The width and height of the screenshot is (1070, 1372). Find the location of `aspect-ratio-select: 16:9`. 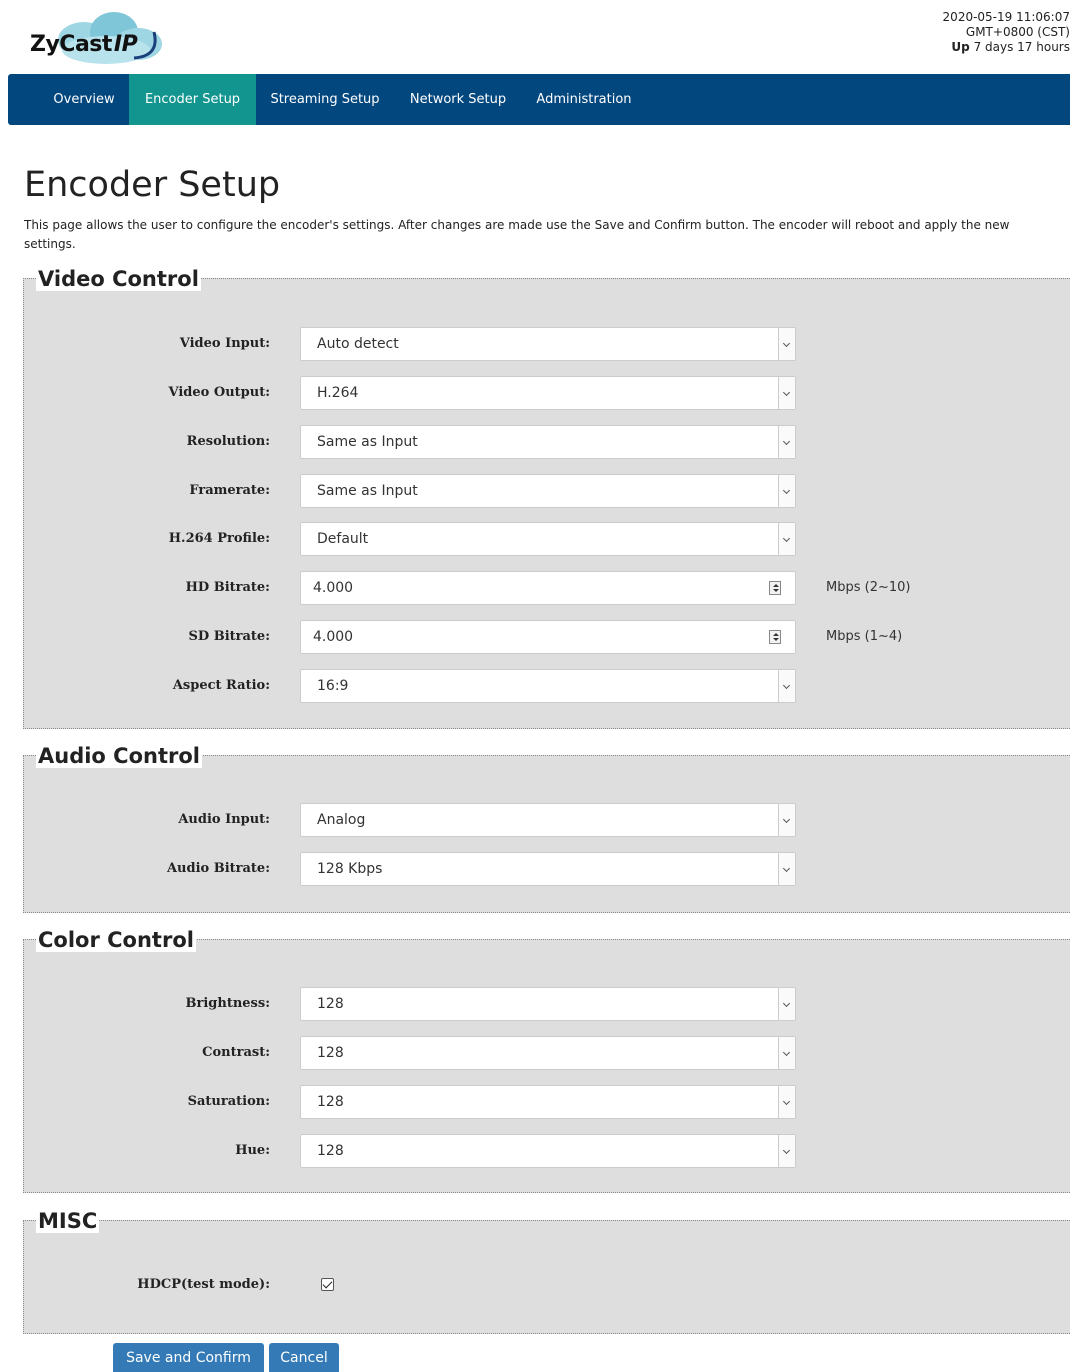

aspect-ratio-select: 16:9 is located at coordinates (548, 686).